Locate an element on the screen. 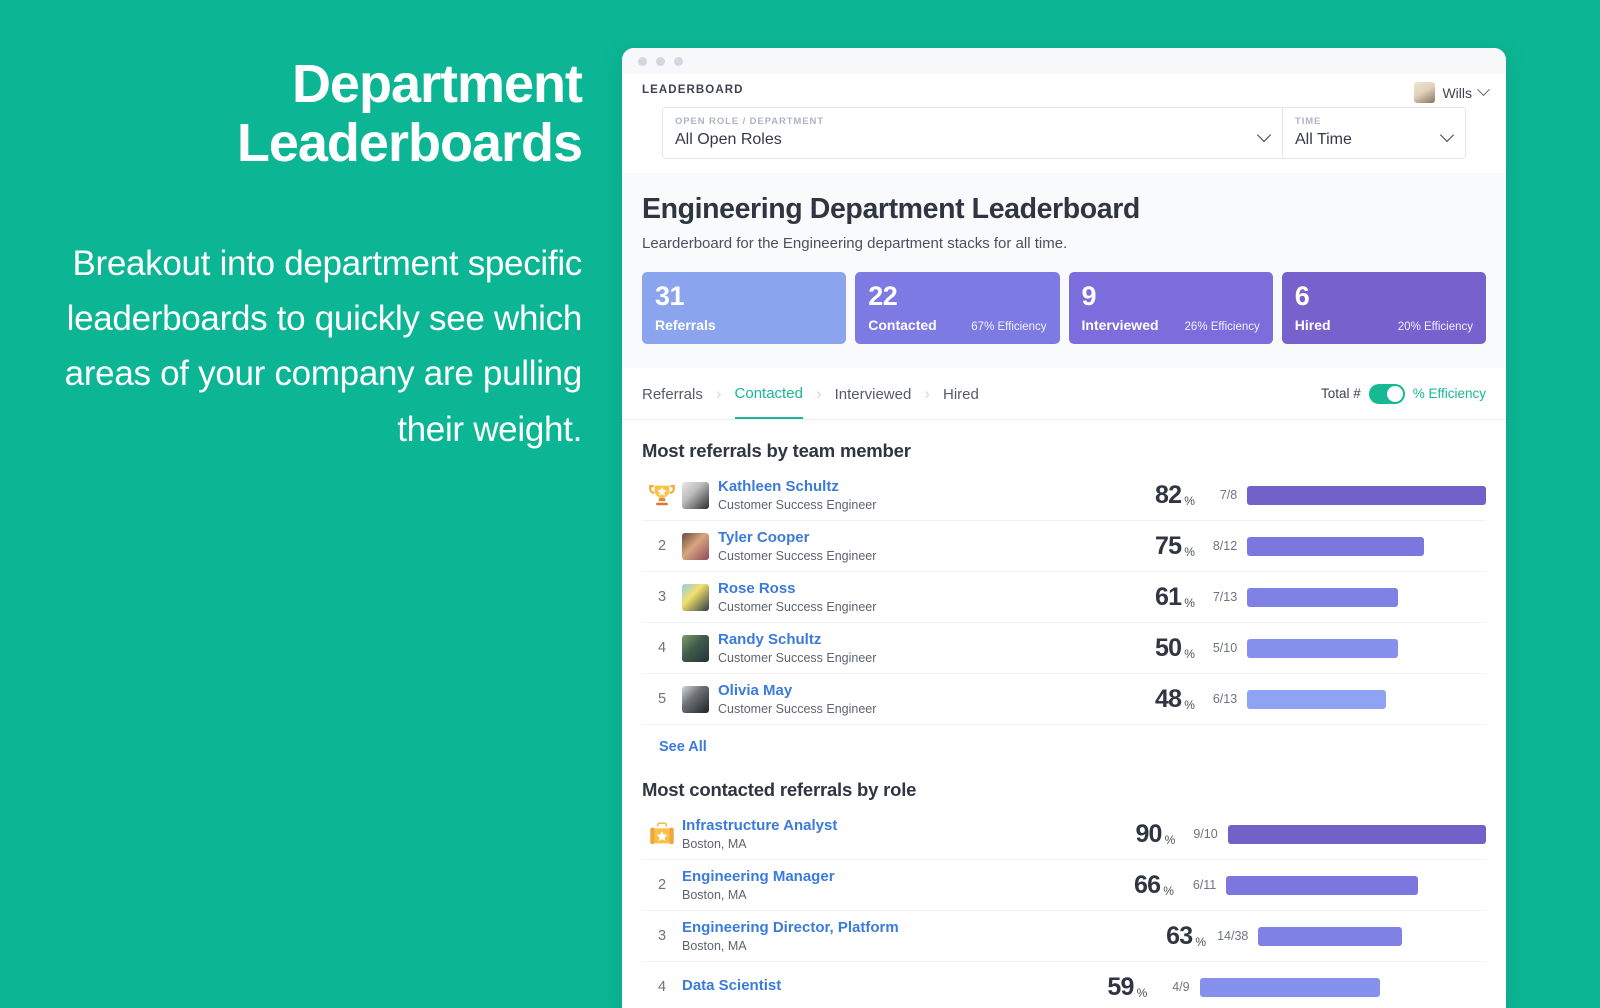  tab-interviewed: Interviewed is located at coordinates (873, 394).